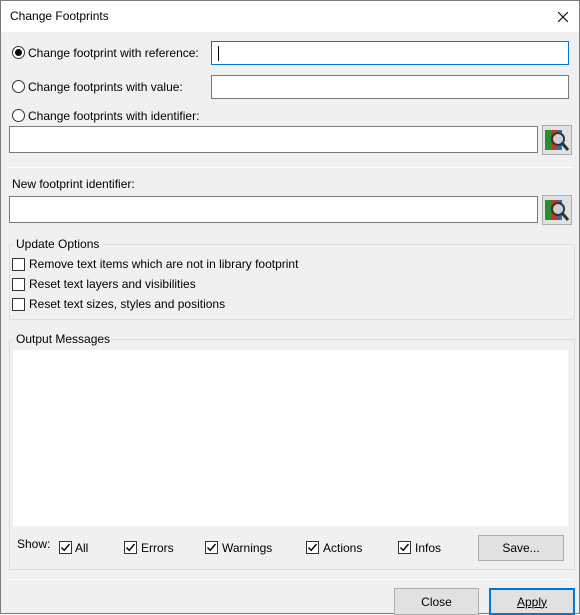 The image size is (580, 615). I want to click on close-icon, so click(563, 16).